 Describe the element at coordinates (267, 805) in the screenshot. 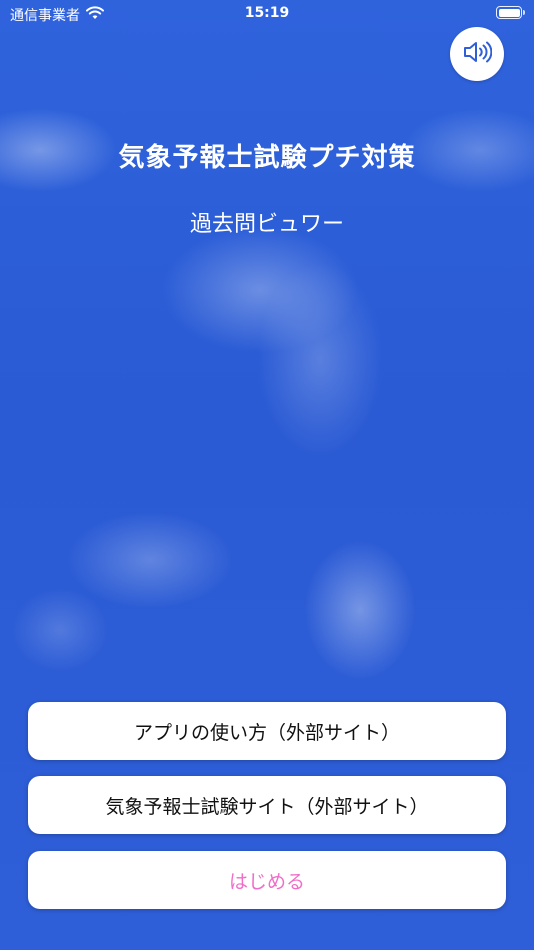

I see `exam-site-button: 気象予報士試験サイト（外部サイト）` at that location.